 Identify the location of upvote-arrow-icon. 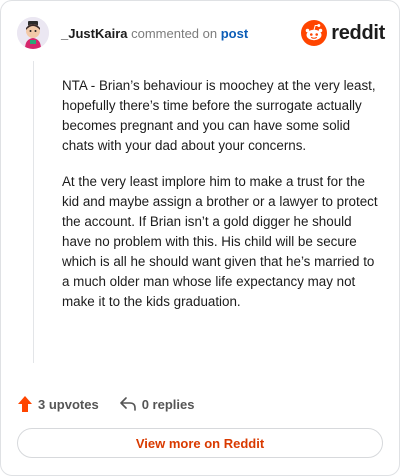
(25, 404).